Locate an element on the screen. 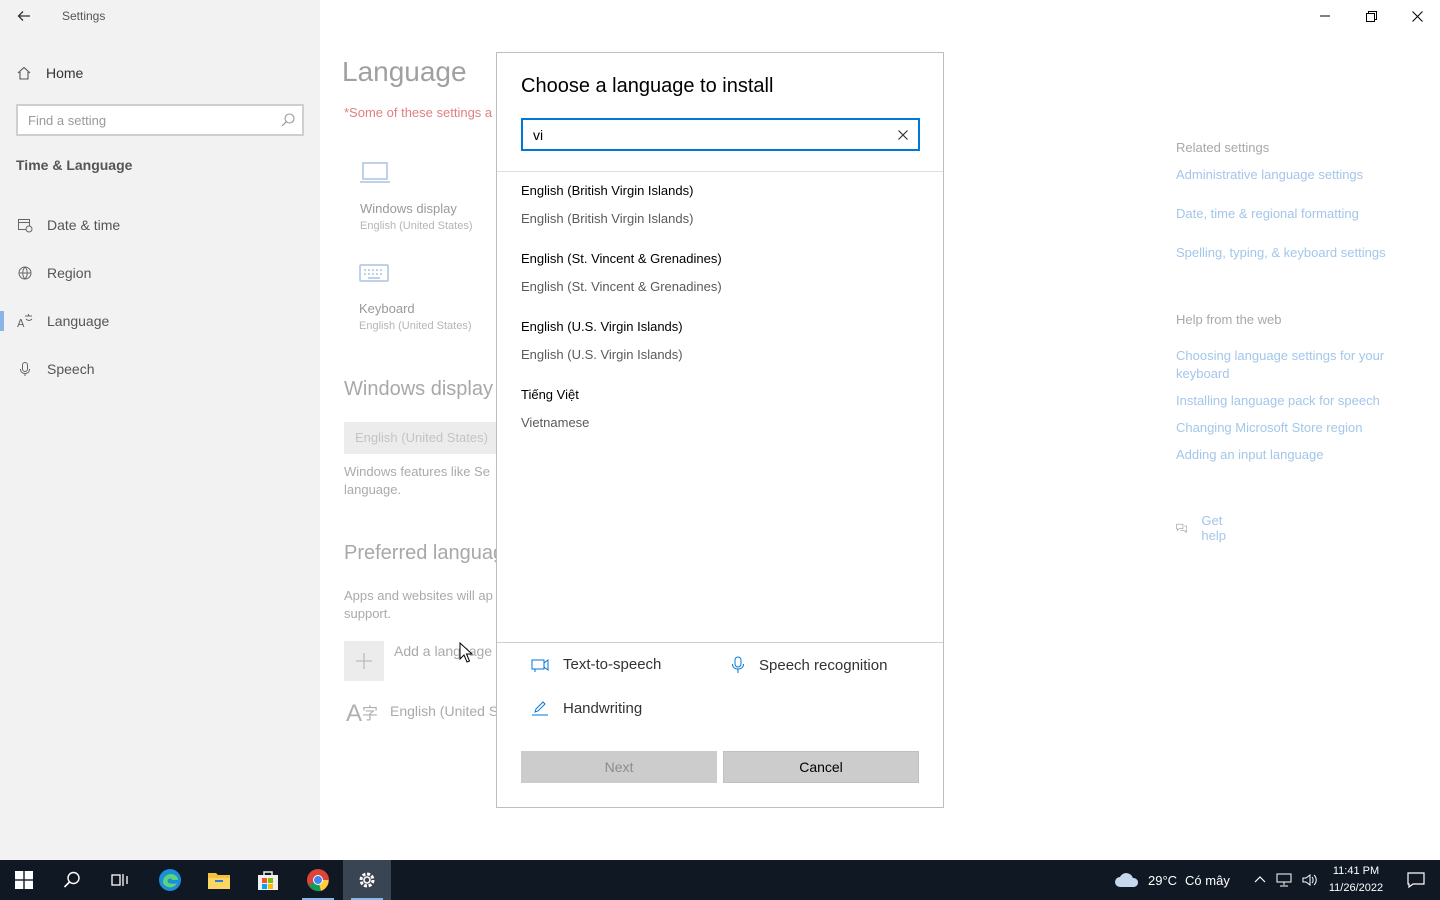 The image size is (1440, 900). taskbar: 29°C Có mây 11:41 PM 11/26/2022 is located at coordinates (720, 880).